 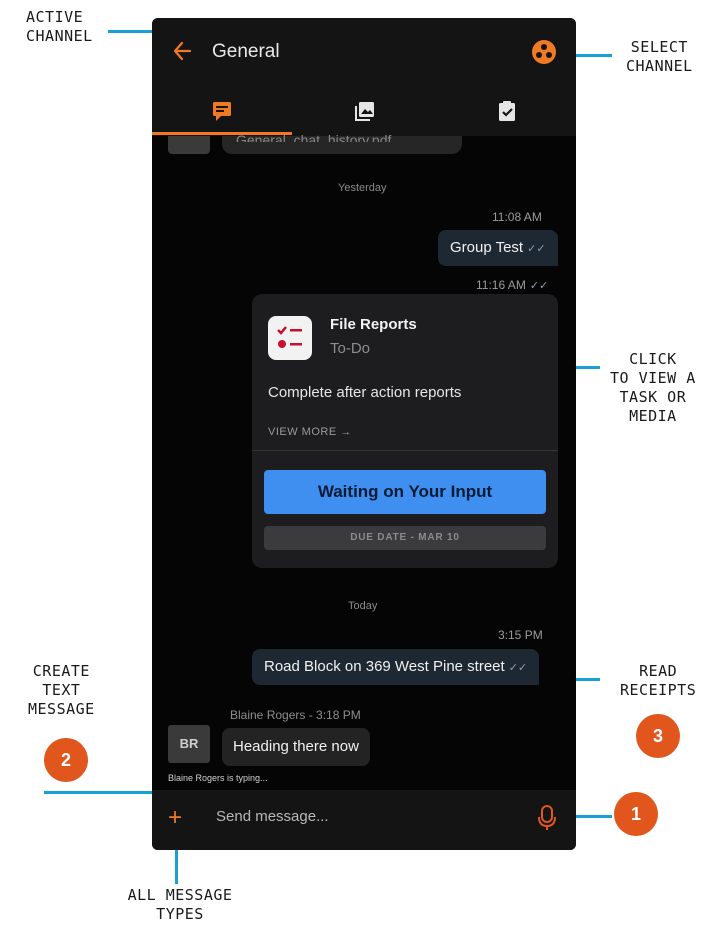 What do you see at coordinates (517, 217) in the screenshot?
I see `message-time: 11:08 AM` at bounding box center [517, 217].